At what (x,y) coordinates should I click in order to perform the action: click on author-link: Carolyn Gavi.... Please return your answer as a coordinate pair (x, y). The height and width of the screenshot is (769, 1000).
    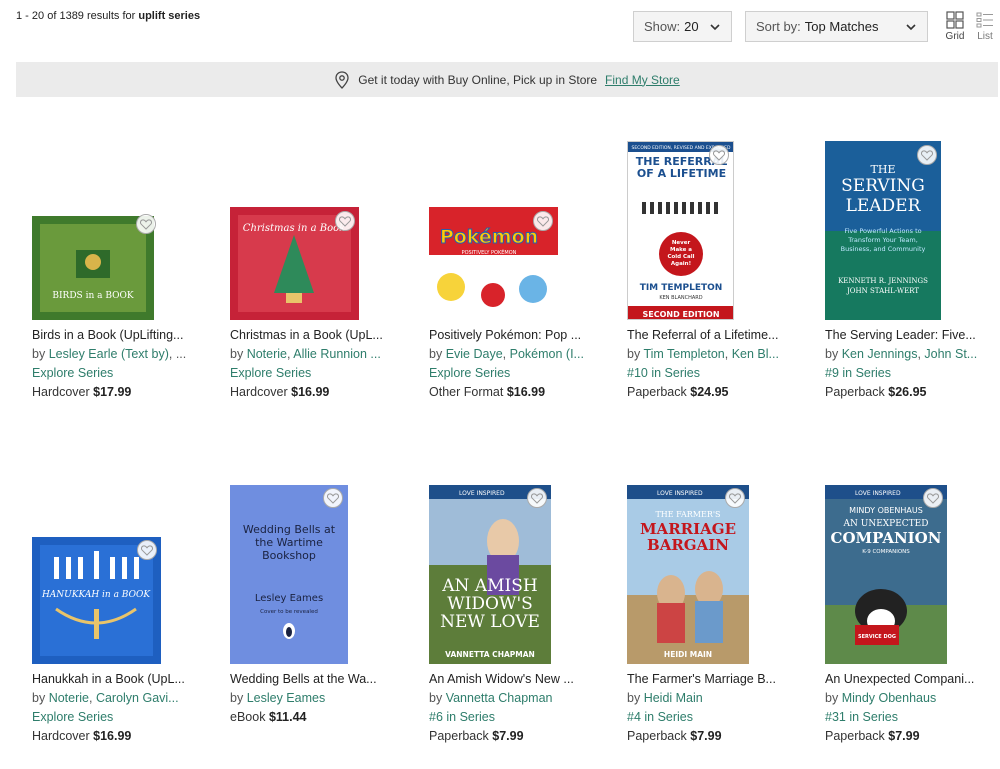
    Looking at the image, I should click on (137, 698).